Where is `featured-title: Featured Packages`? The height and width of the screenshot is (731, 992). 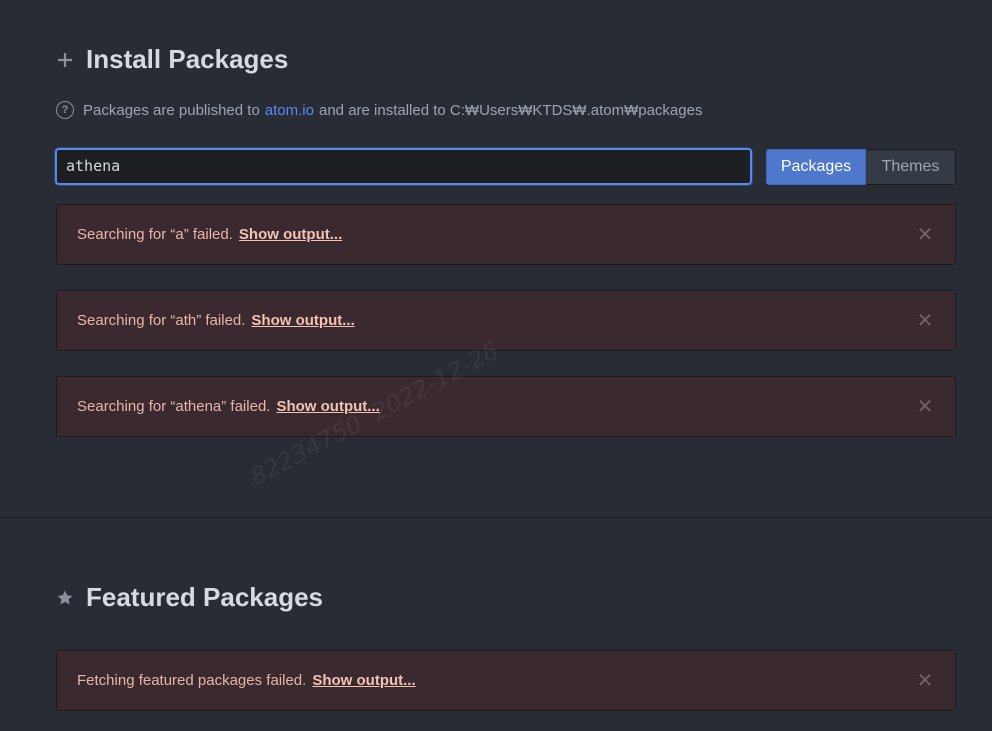
featured-title: Featured Packages is located at coordinates (205, 597).